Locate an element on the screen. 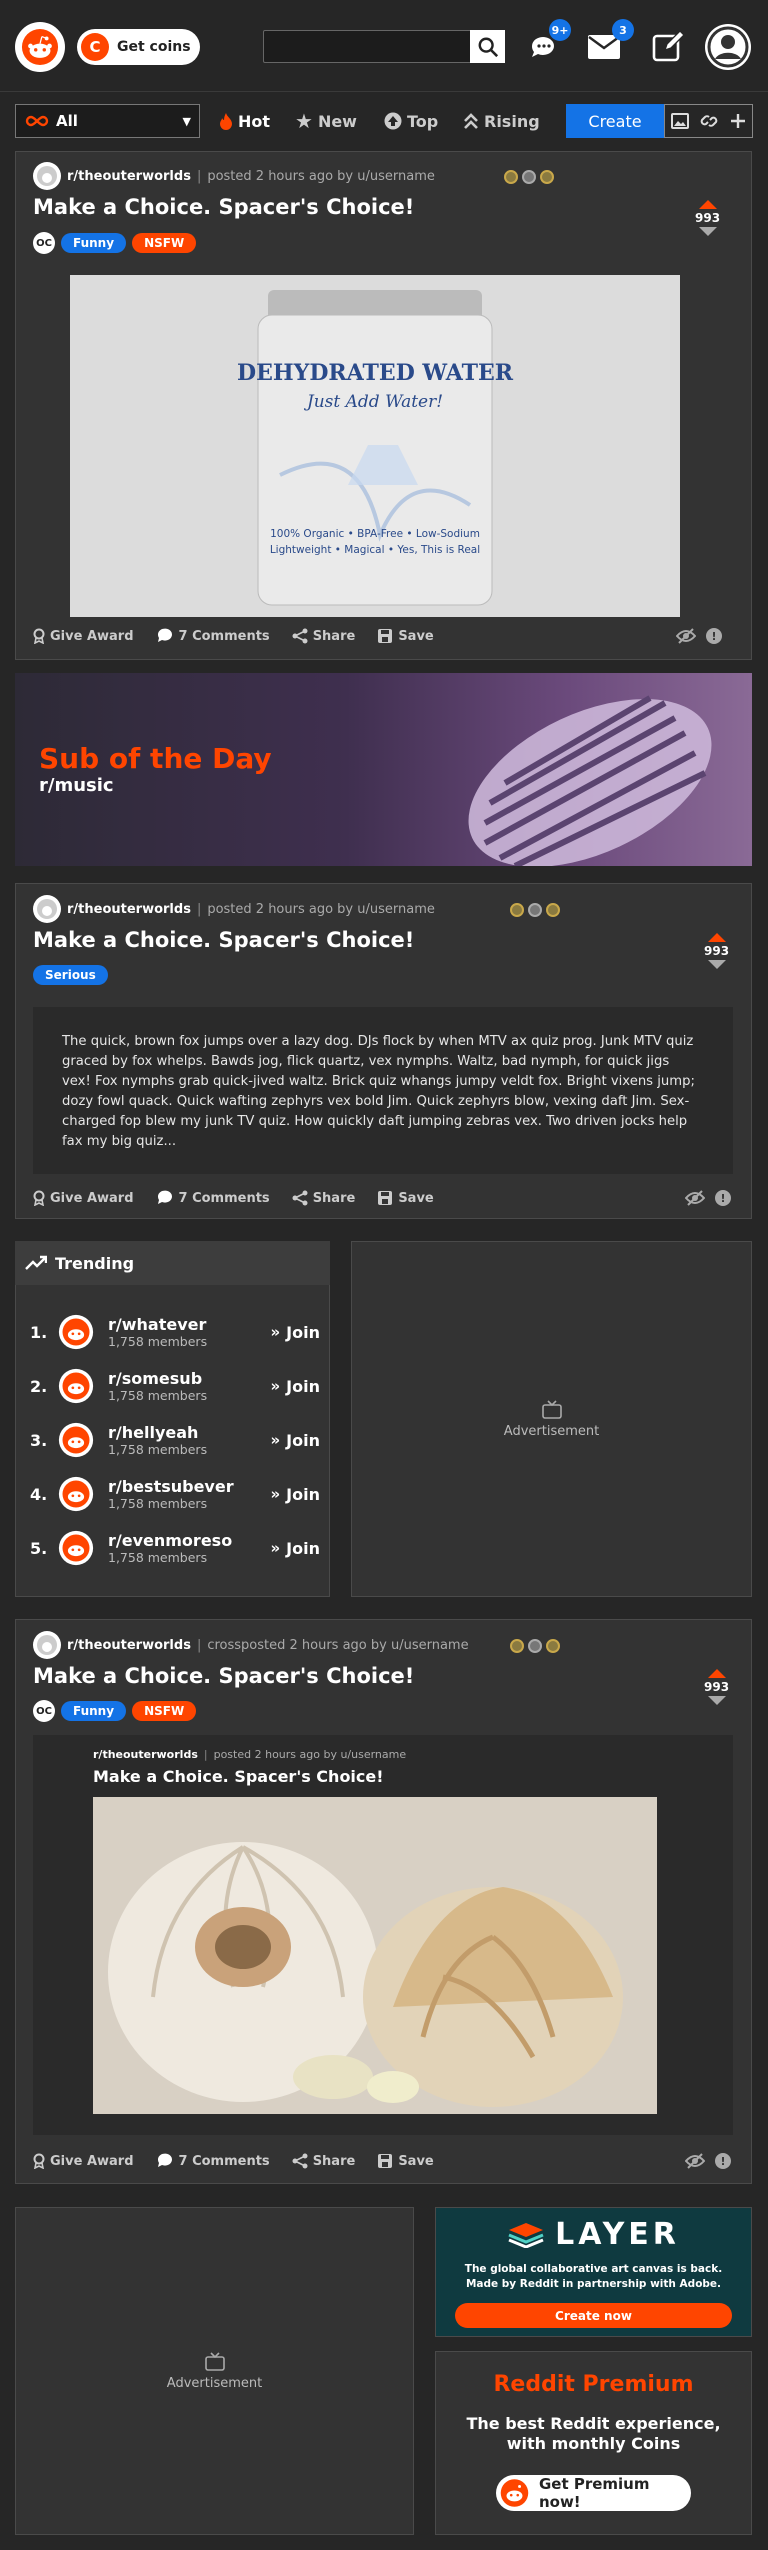  post-image is located at coordinates (375, 446).